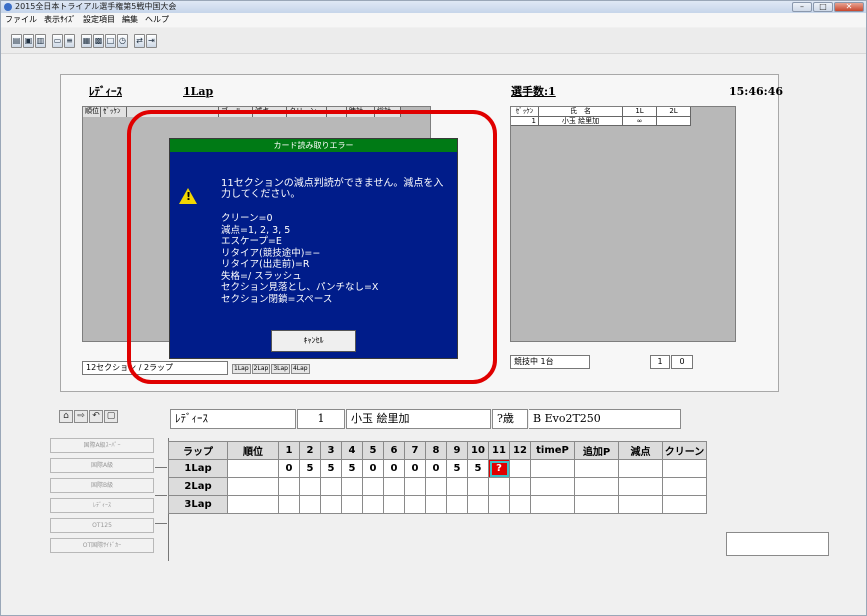 Image resolution: width=867 pixels, height=616 pixels. Describe the element at coordinates (640, 121) in the screenshot. I see `rider-lap1: ∞` at that location.